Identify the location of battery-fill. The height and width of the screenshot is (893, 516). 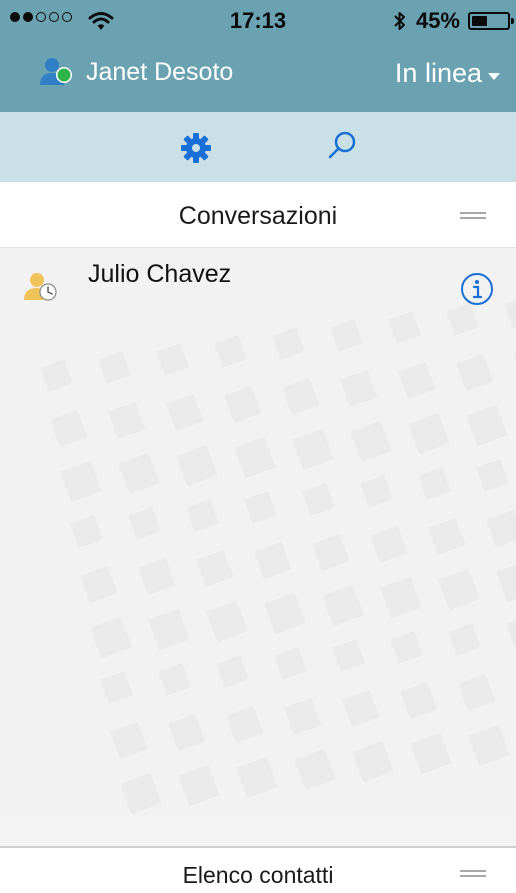
(479, 21).